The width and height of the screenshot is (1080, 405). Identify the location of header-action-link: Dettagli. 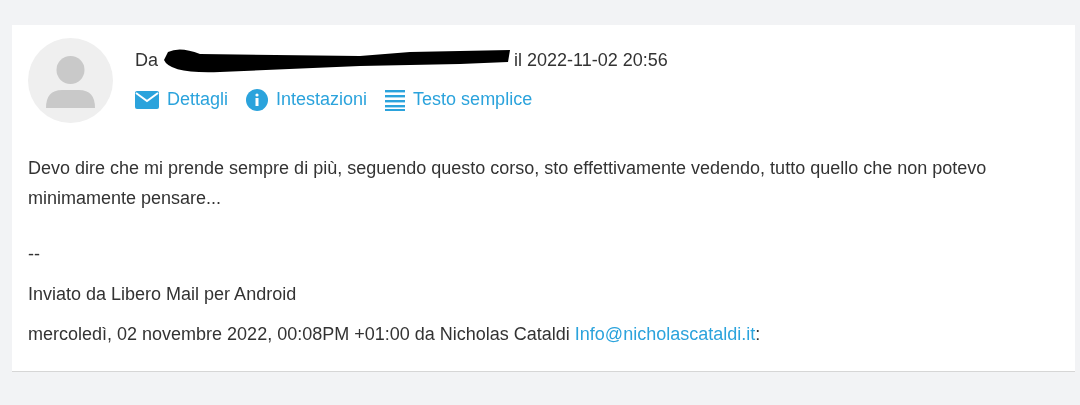
(182, 99).